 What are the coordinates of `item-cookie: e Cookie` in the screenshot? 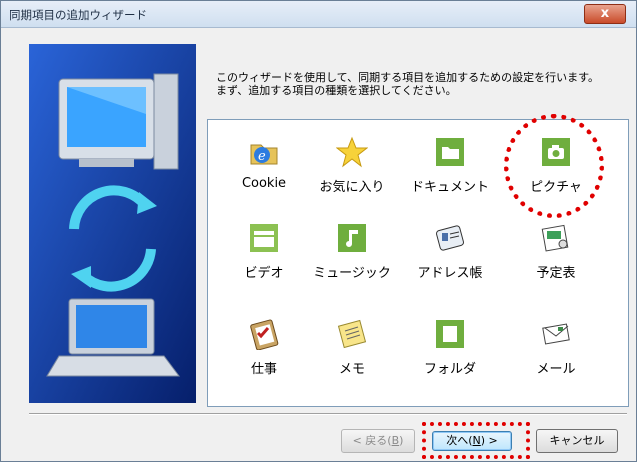 It's located at (264, 171).